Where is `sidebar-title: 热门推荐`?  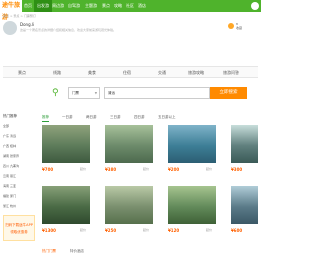 sidebar-title: 热门推荐 is located at coordinates (10, 116).